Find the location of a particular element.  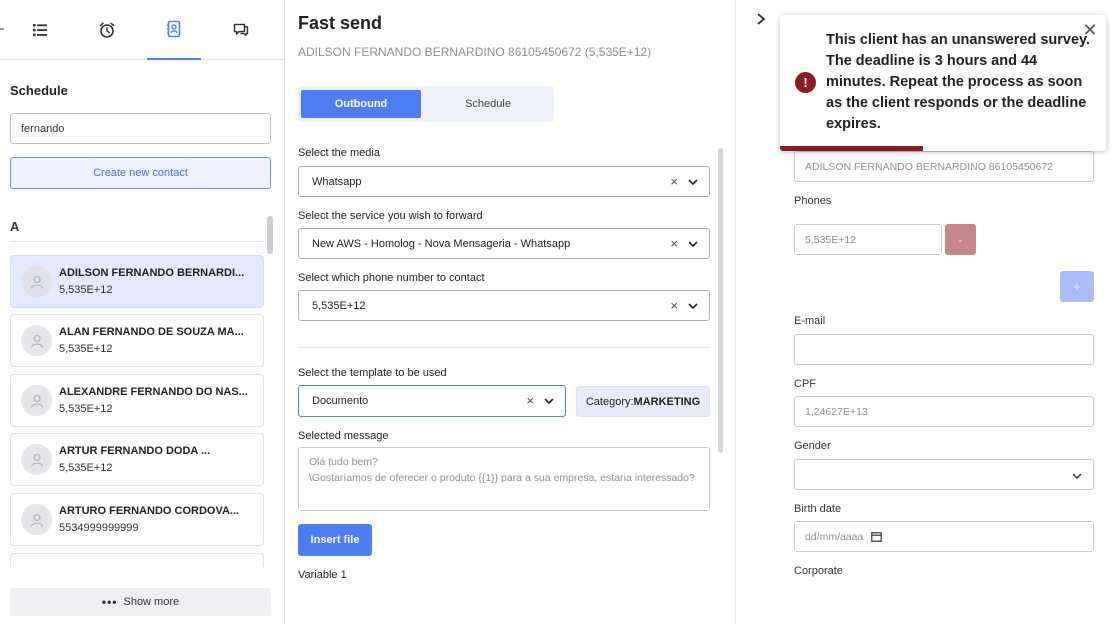

category-value: MARKETING is located at coordinates (667, 401).